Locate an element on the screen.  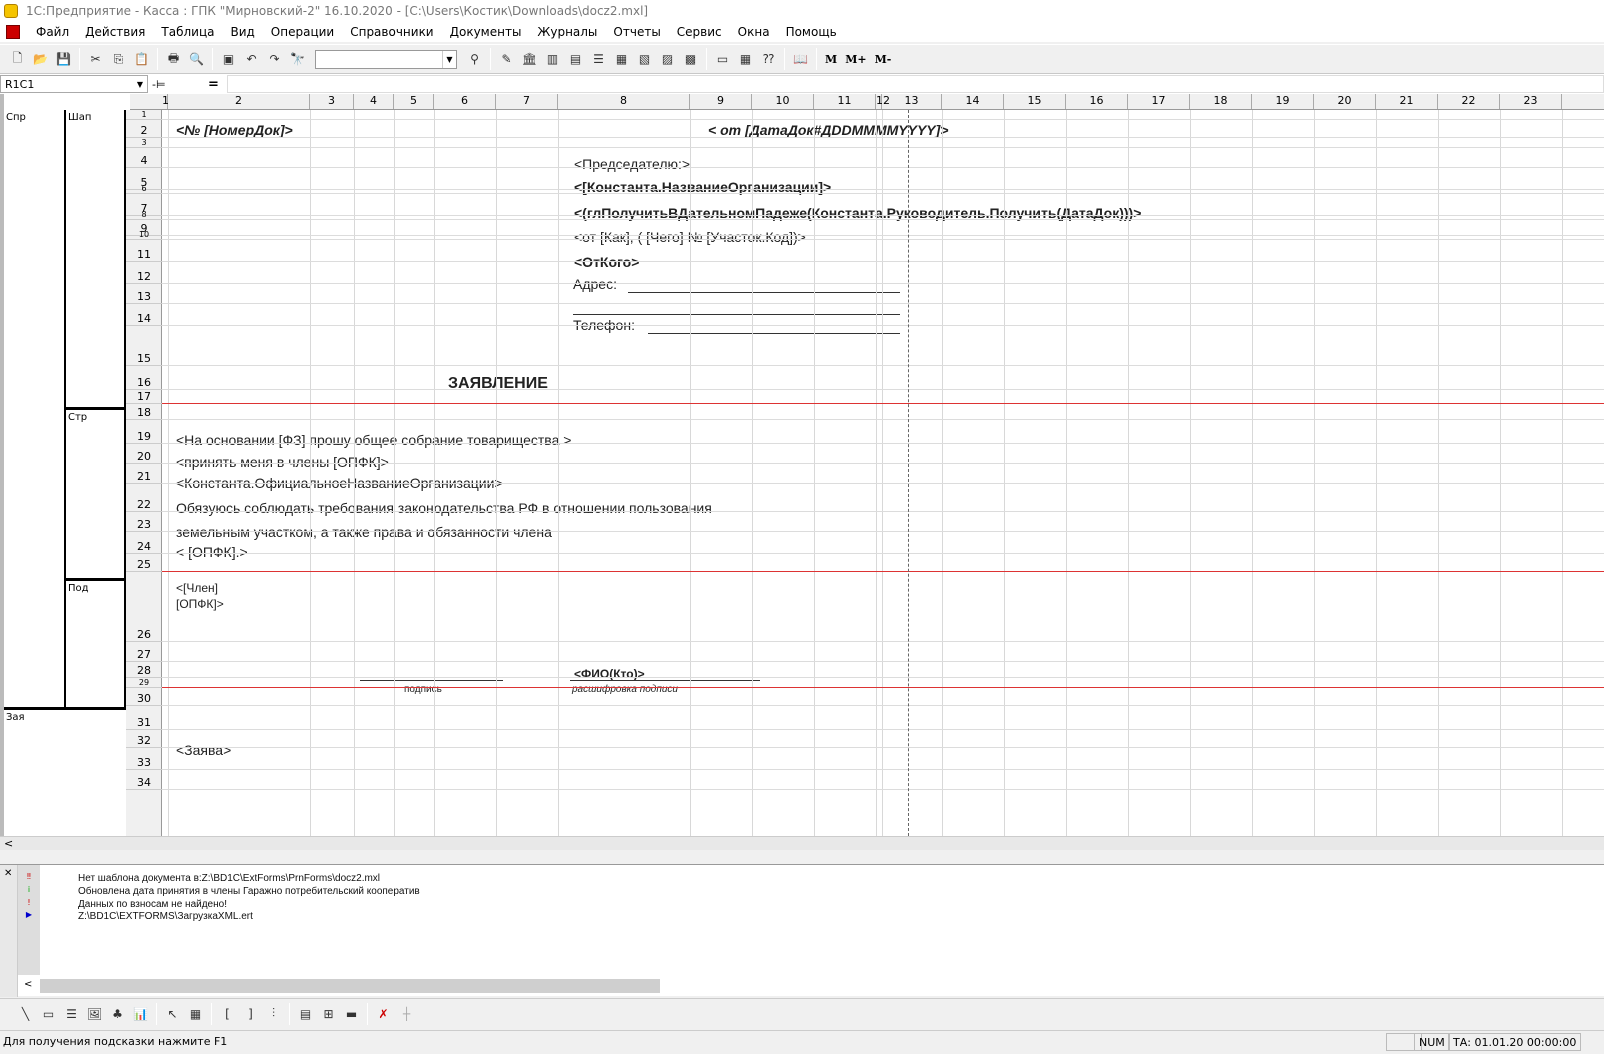
ruler-icon: ▬ is located at coordinates (351, 1013).